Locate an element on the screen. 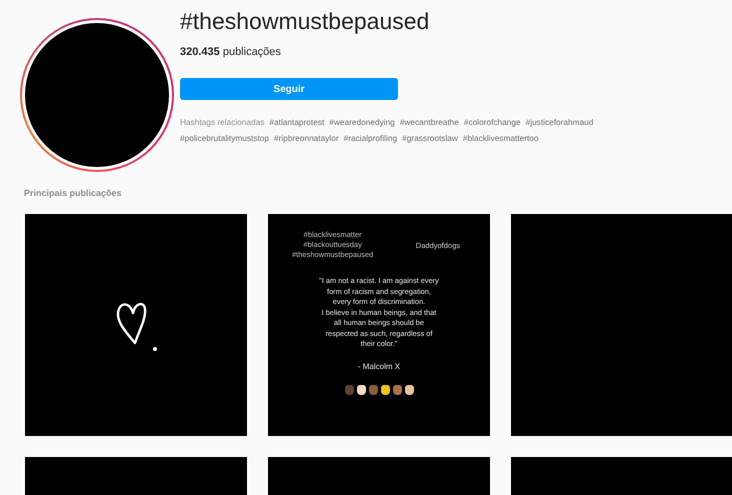 The width and height of the screenshot is (732, 495). hashtag-link: #atlantaprotest is located at coordinates (296, 122).